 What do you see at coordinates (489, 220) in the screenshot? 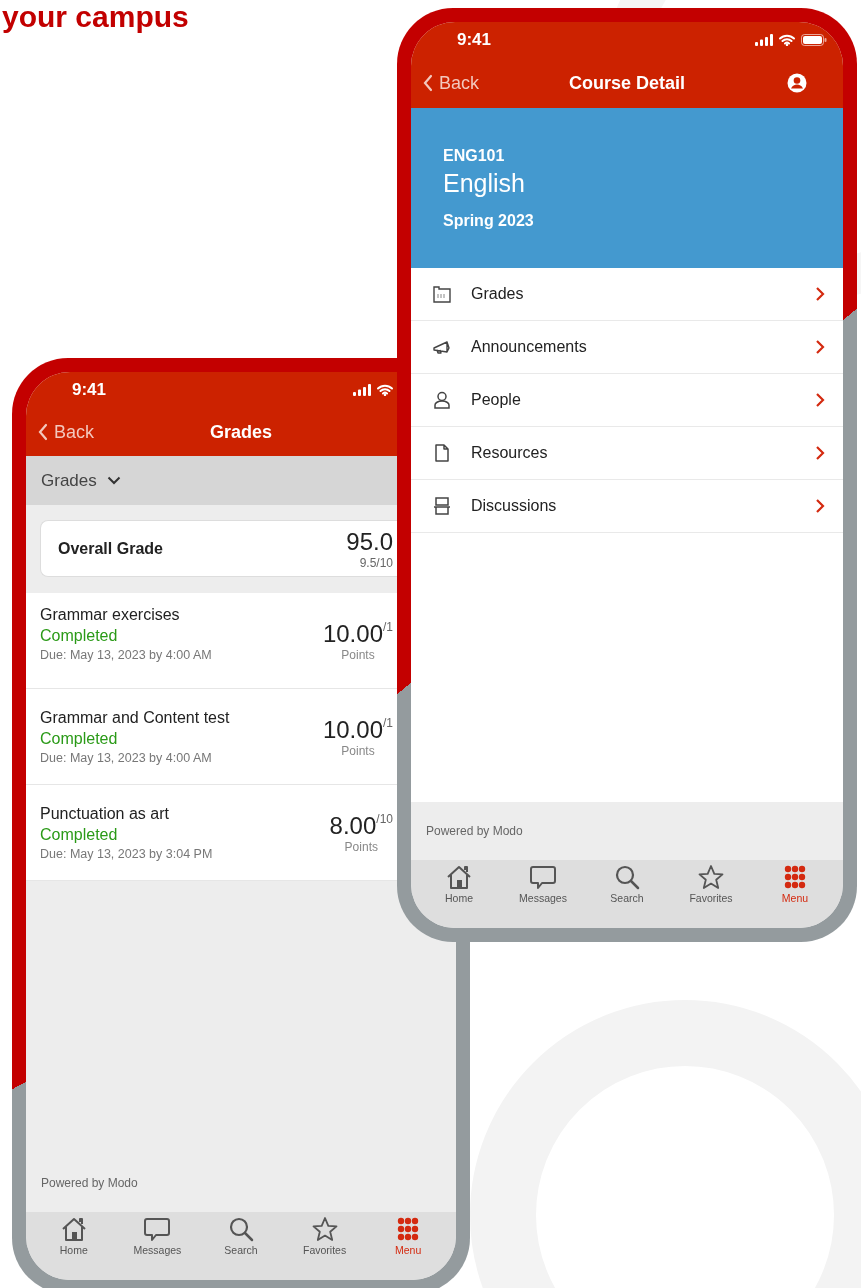
I see `course-term: Spring 2023` at bounding box center [489, 220].